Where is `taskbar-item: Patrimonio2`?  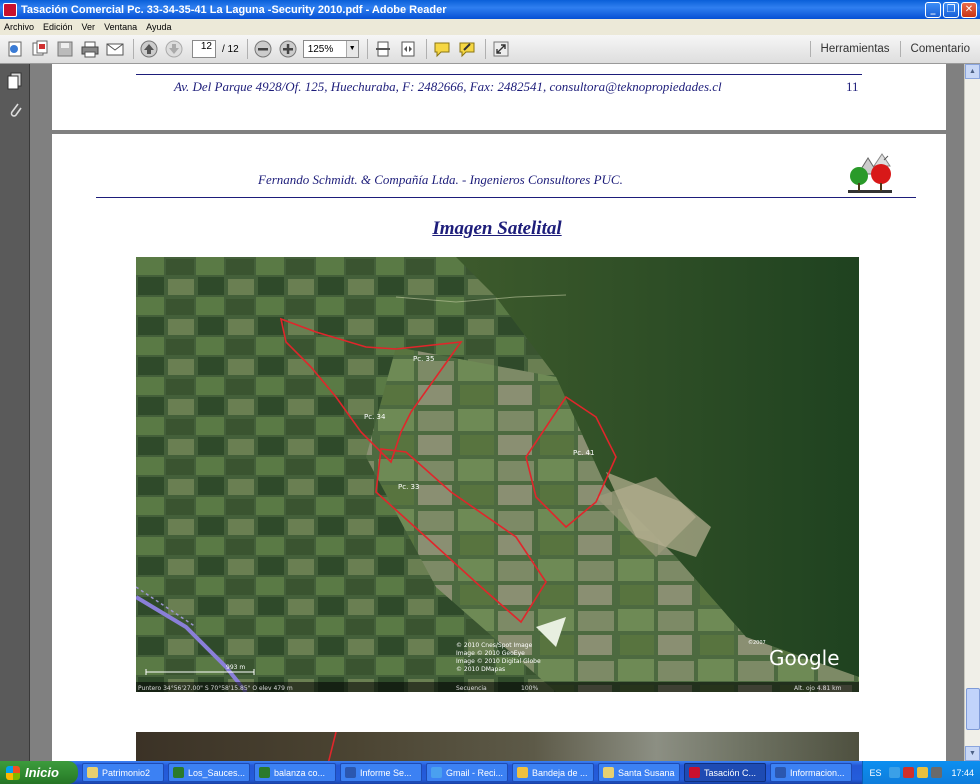 taskbar-item: Patrimonio2 is located at coordinates (123, 772).